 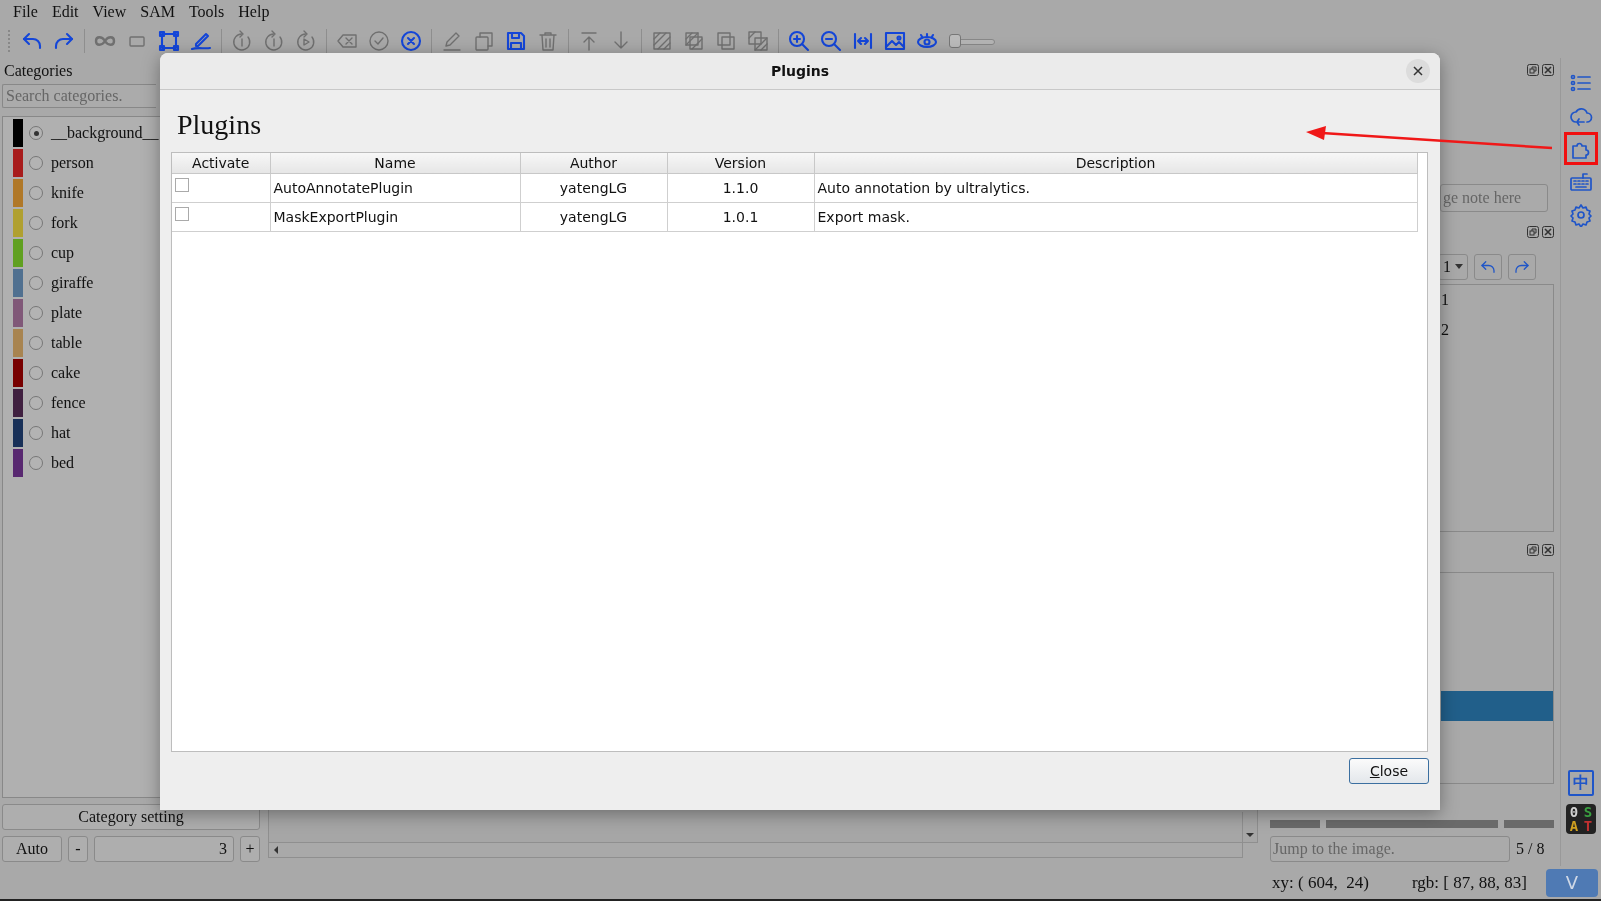 I want to click on jump-field: Jump to the image., so click(x=1390, y=849).